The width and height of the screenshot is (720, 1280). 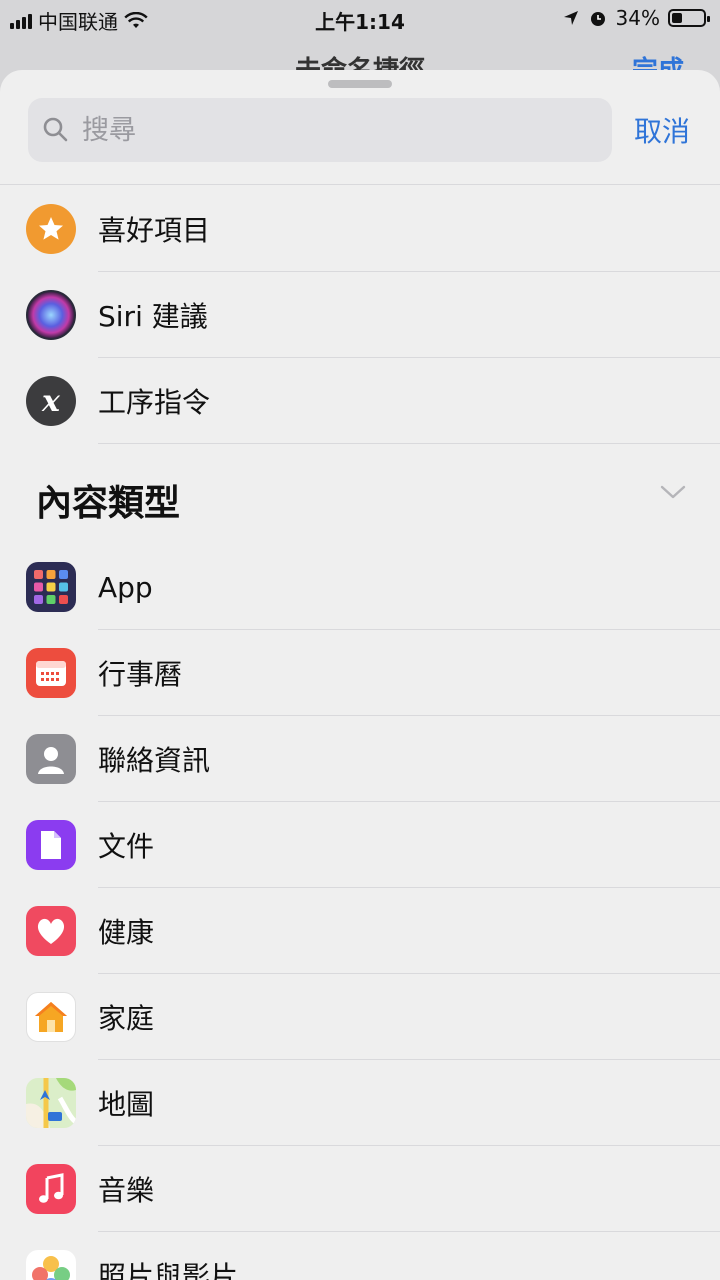 What do you see at coordinates (125, 587) in the screenshot?
I see `list-item-label: App` at bounding box center [125, 587].